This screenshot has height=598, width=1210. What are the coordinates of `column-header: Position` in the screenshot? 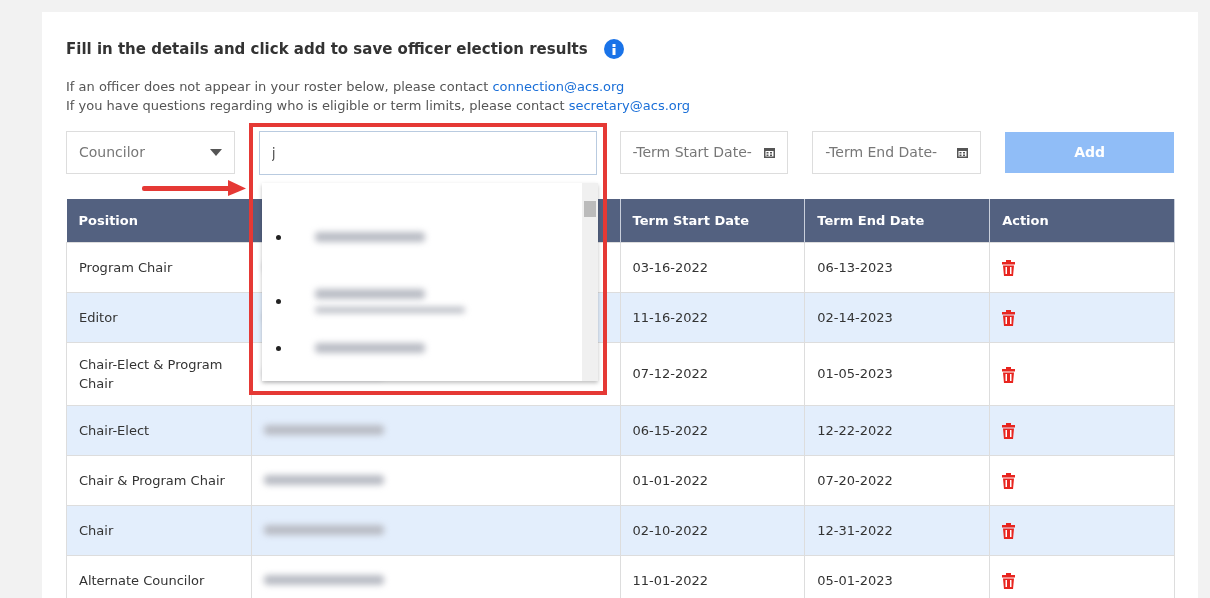 It's located at (159, 220).